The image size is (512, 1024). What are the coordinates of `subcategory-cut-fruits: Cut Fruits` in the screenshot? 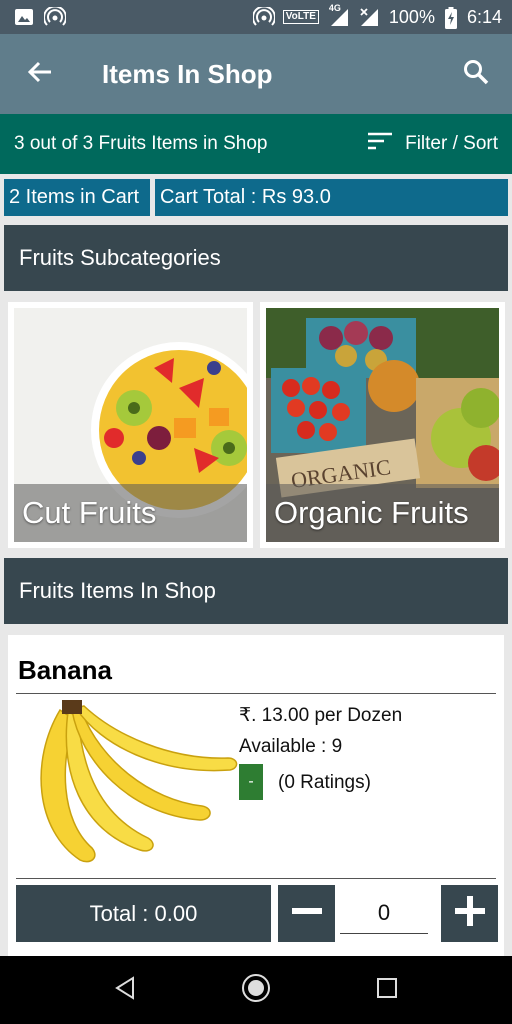 It's located at (130, 425).